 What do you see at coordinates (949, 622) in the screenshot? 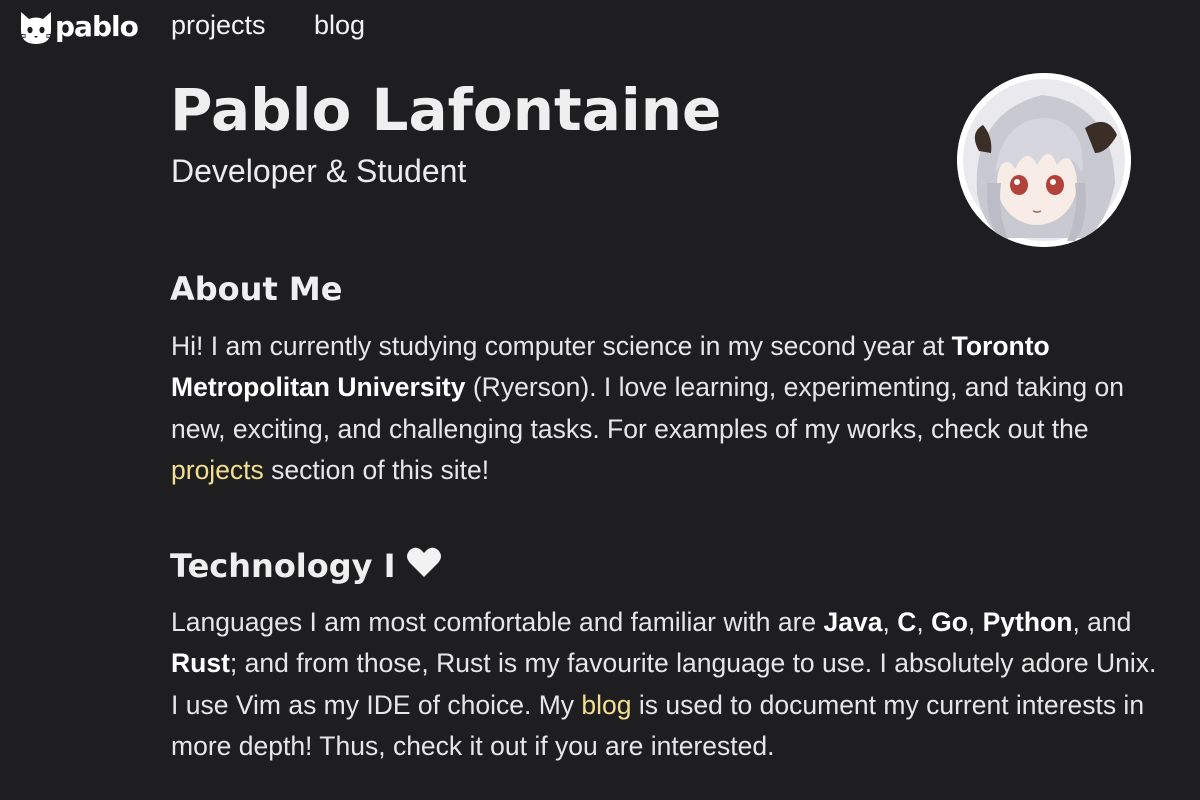
I see `lang-go: Go` at bounding box center [949, 622].